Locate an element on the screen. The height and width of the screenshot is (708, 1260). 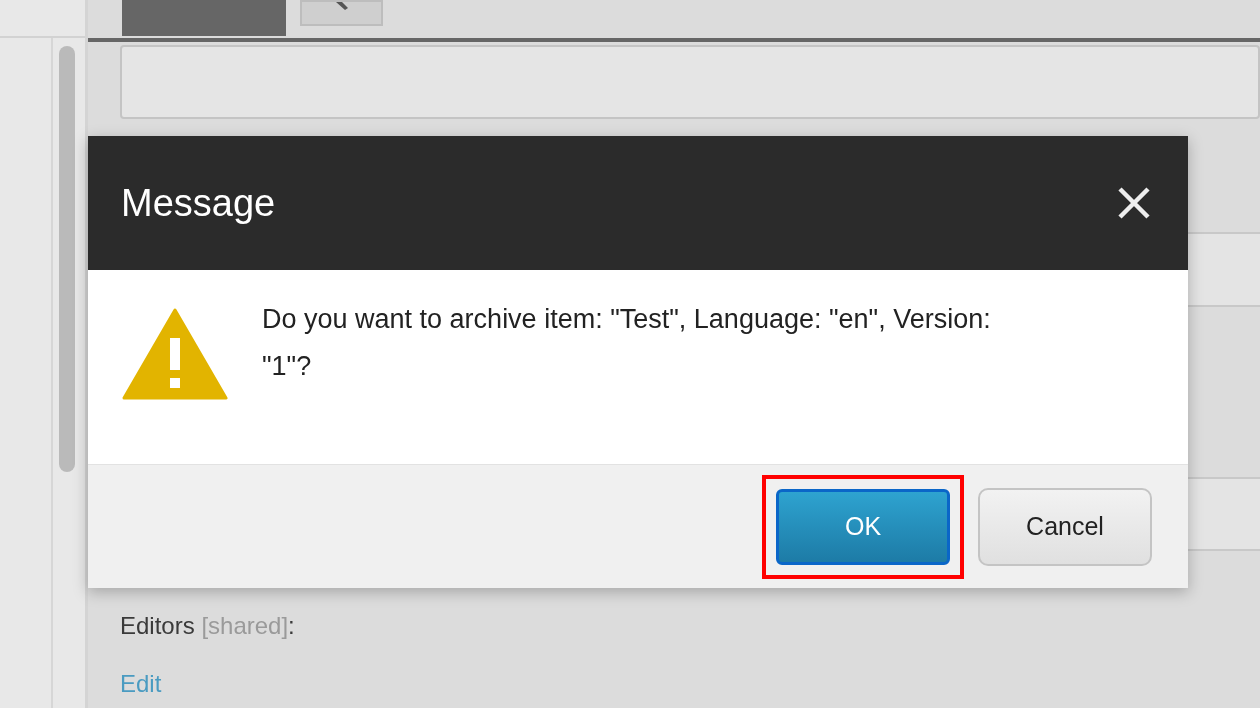
close-button is located at coordinates (1134, 203).